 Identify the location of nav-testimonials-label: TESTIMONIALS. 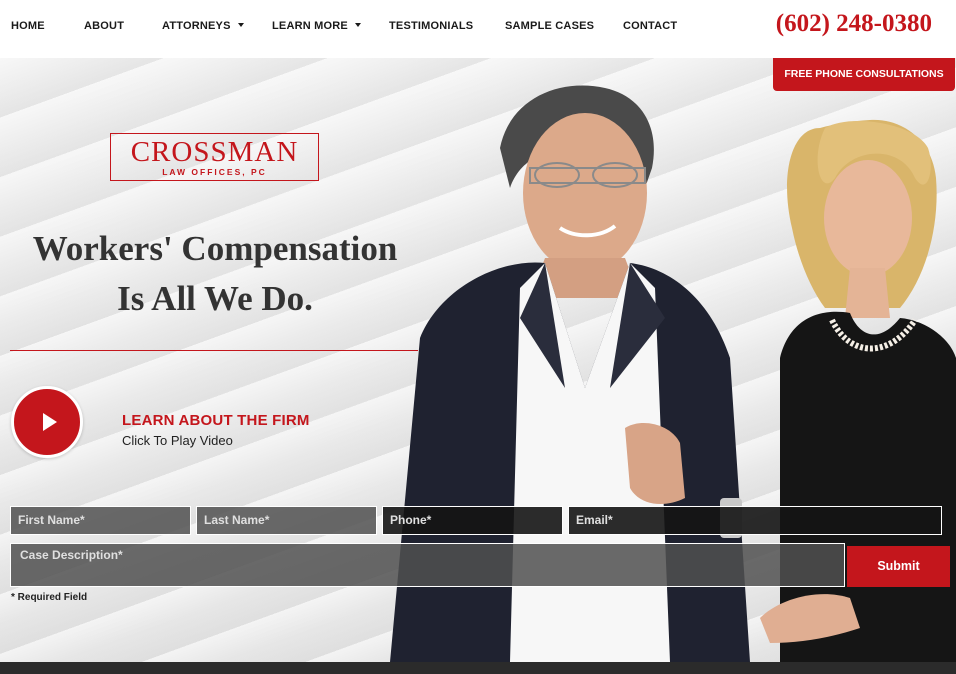
(431, 26).